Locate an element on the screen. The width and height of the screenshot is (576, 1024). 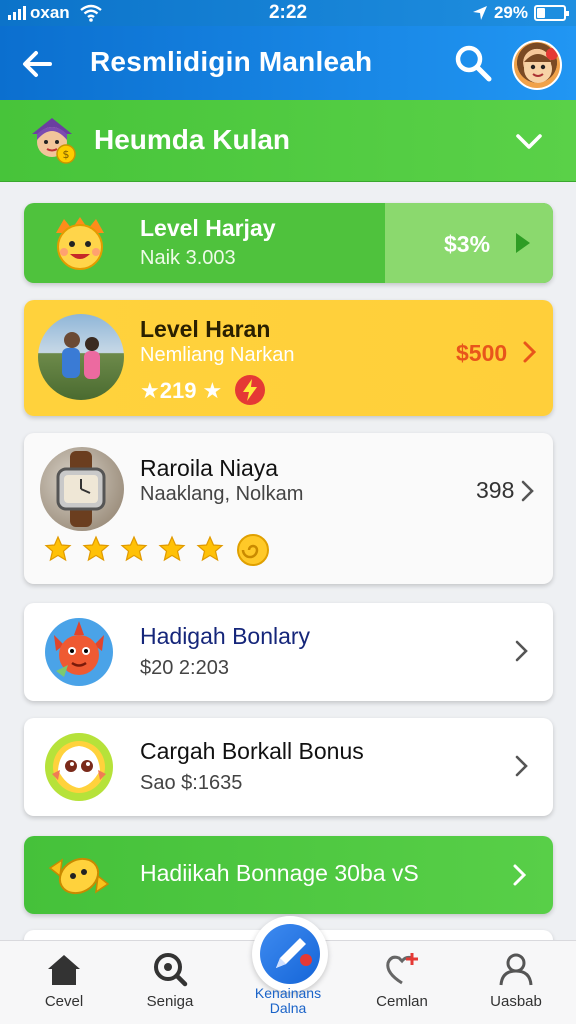
character-icon: $ is located at coordinates (54, 141).